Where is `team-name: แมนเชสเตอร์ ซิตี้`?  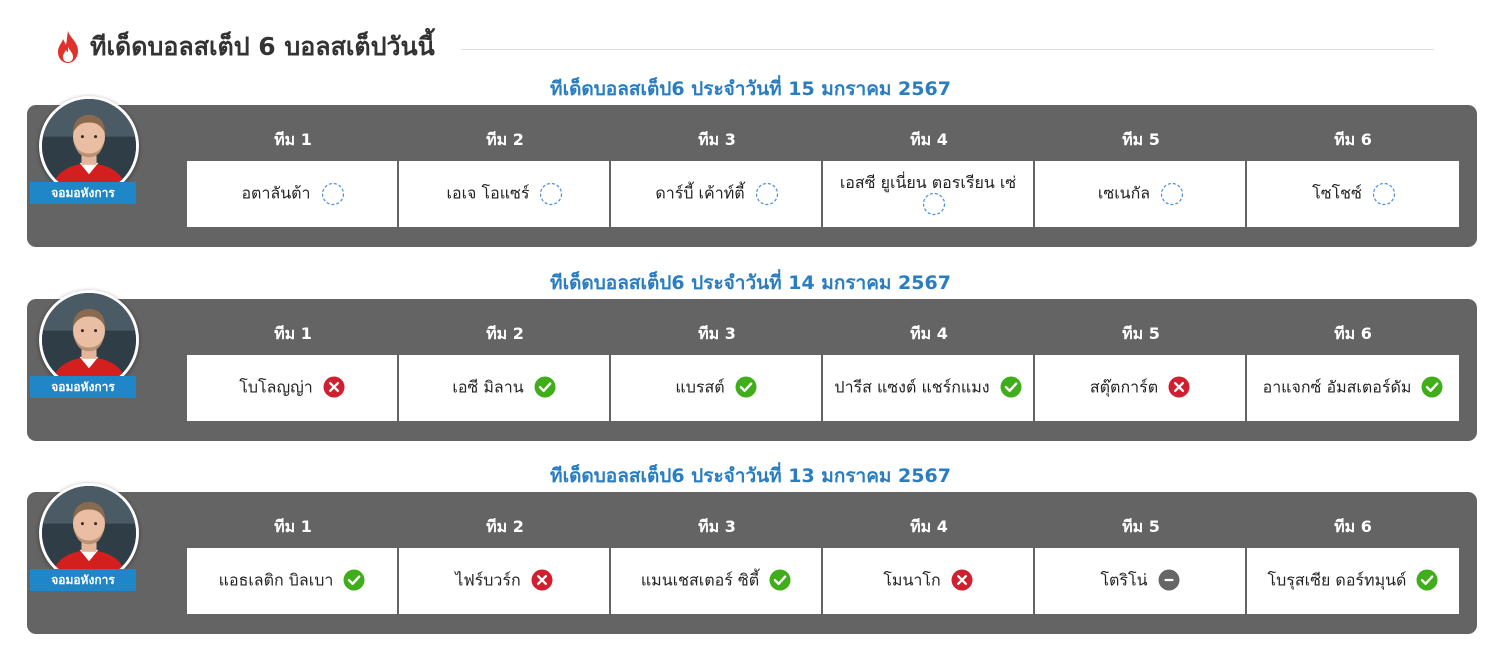
team-name: แมนเชสเตอร์ ซิตี้ is located at coordinates (700, 580).